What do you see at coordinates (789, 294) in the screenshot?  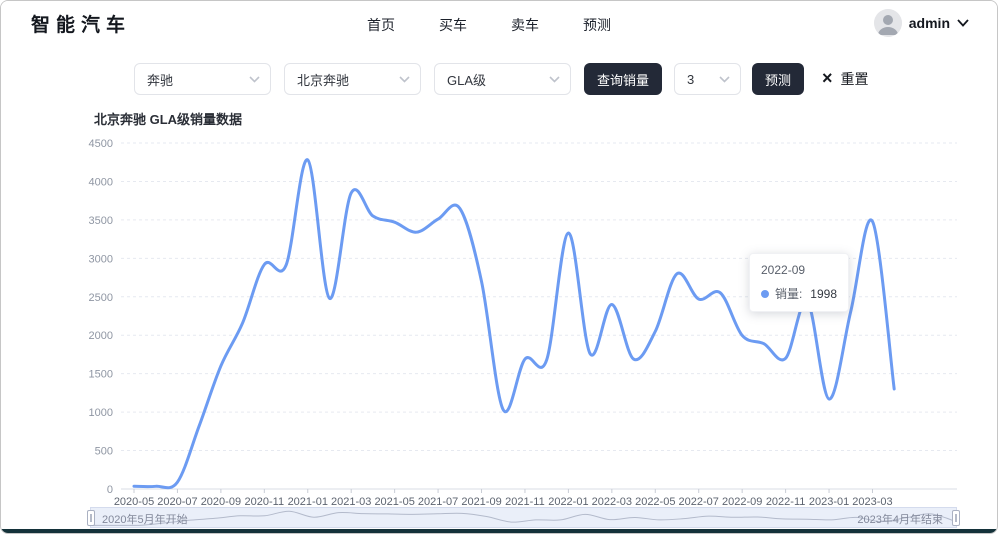 I see `tooltip-series-label: 销量:` at bounding box center [789, 294].